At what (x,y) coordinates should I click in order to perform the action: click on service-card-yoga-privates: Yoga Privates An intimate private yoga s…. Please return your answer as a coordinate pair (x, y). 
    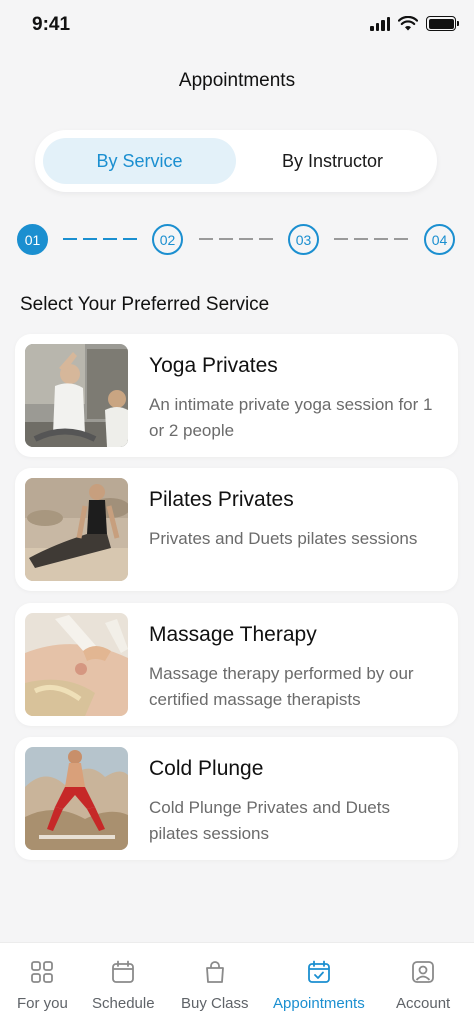
    Looking at the image, I should click on (236, 395).